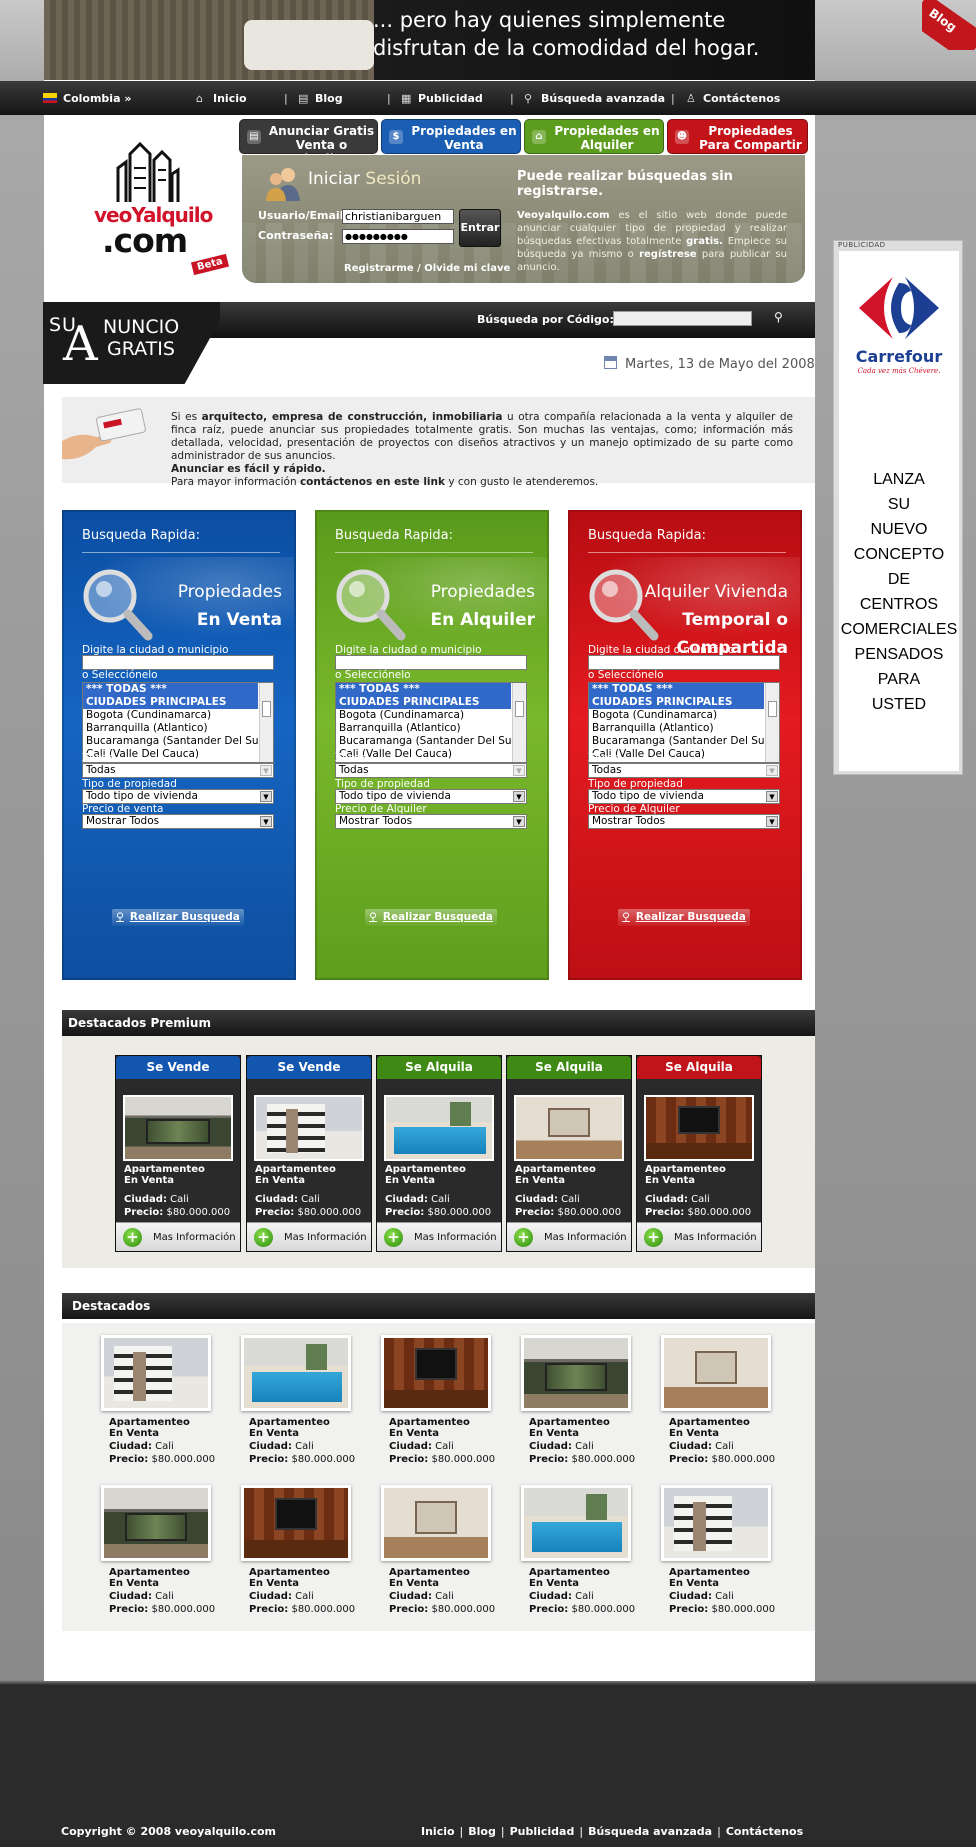  What do you see at coordinates (427, 268) in the screenshot?
I see `register-forgot-links: Registrarme / Olvide mi clave` at bounding box center [427, 268].